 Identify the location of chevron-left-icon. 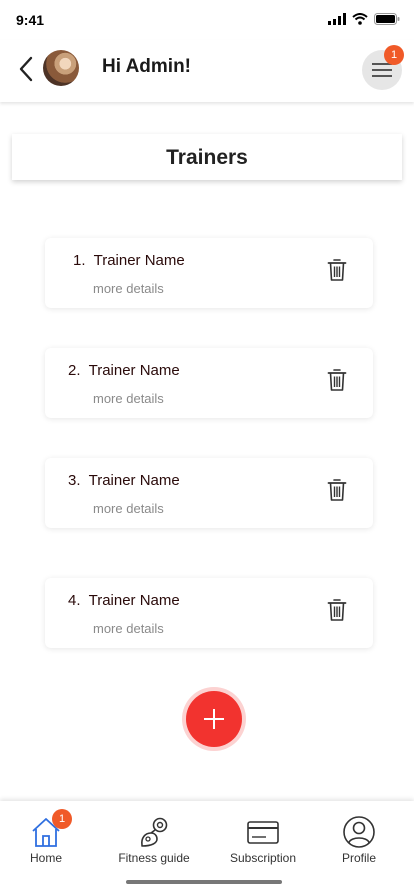
(26, 69).